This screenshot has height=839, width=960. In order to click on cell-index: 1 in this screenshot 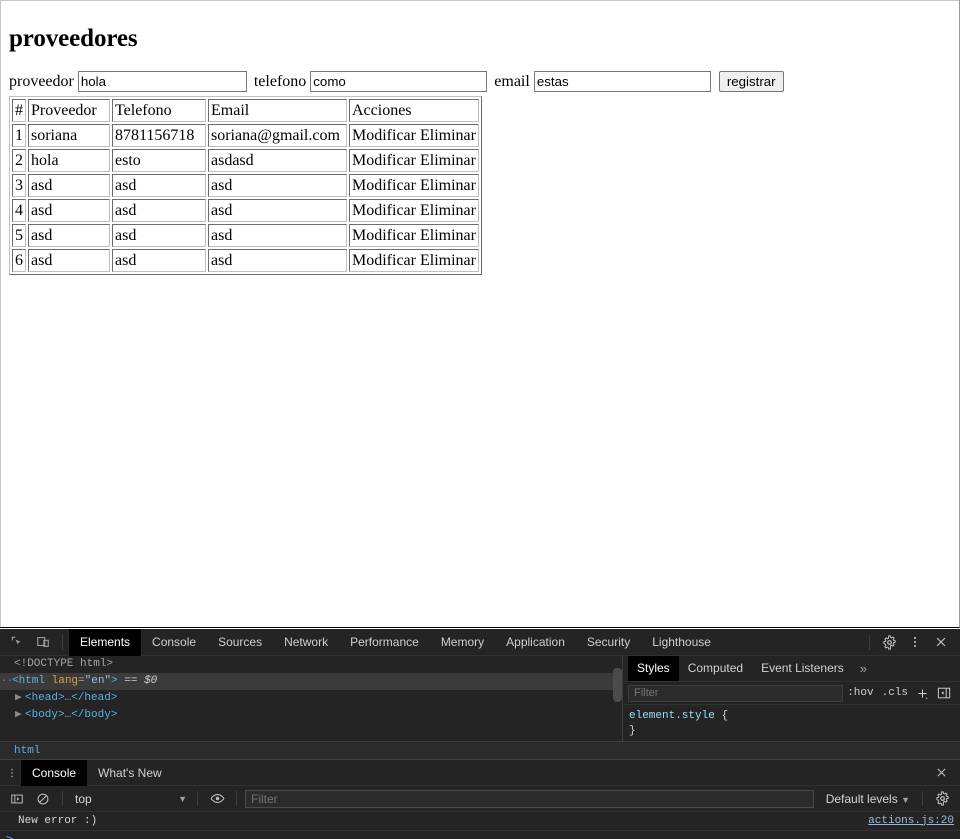, I will do `click(19, 135)`.